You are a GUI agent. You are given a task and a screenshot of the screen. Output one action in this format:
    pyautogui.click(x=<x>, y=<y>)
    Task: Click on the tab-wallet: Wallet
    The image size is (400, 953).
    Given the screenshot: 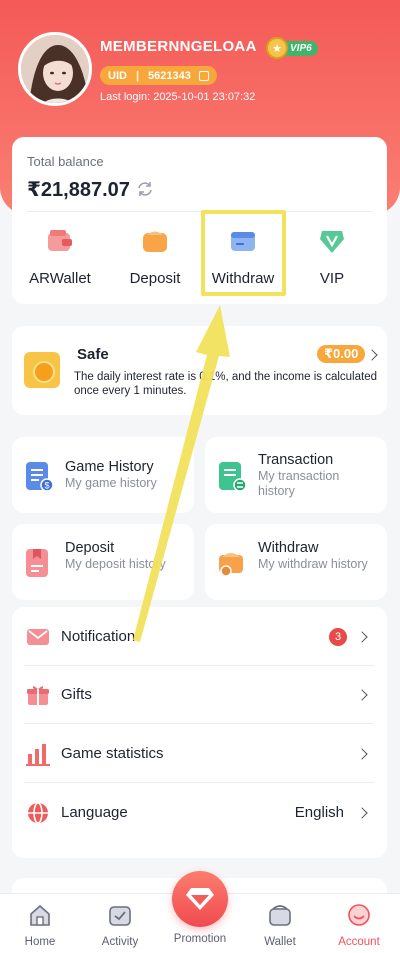 What is the action you would take?
    pyautogui.click(x=280, y=926)
    